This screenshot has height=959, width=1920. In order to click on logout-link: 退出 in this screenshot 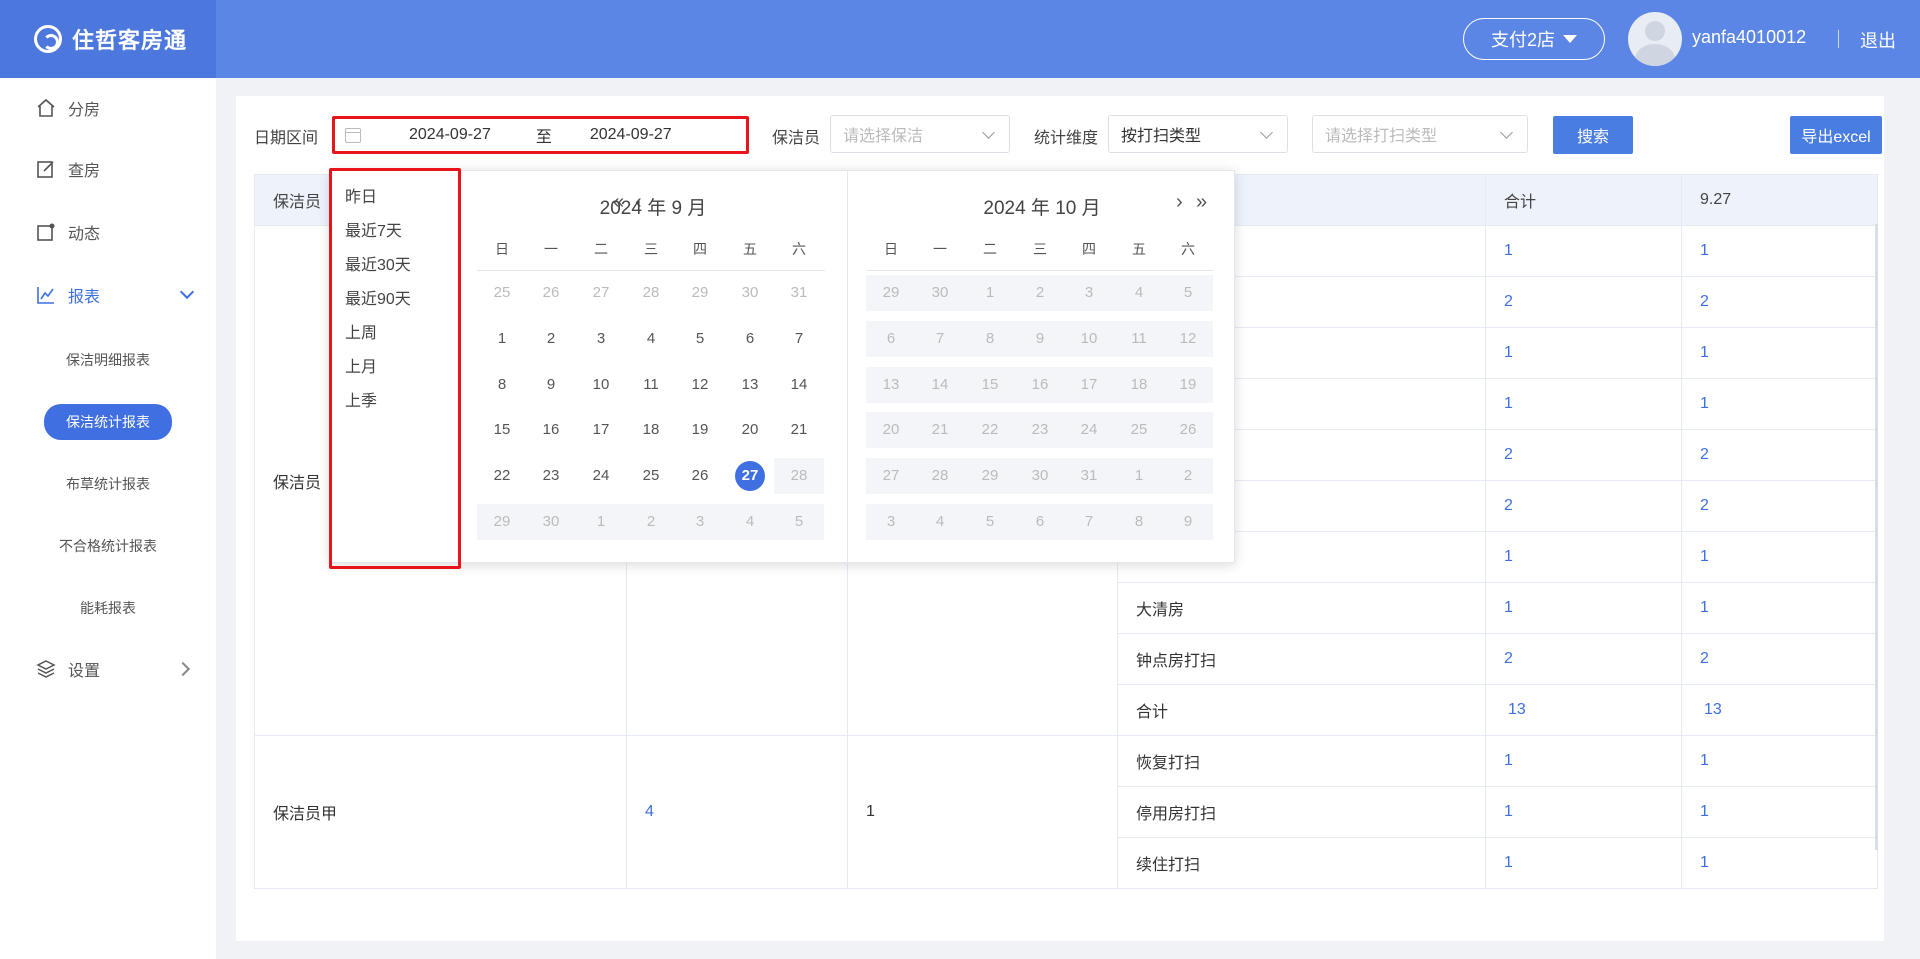, I will do `click(1878, 40)`.